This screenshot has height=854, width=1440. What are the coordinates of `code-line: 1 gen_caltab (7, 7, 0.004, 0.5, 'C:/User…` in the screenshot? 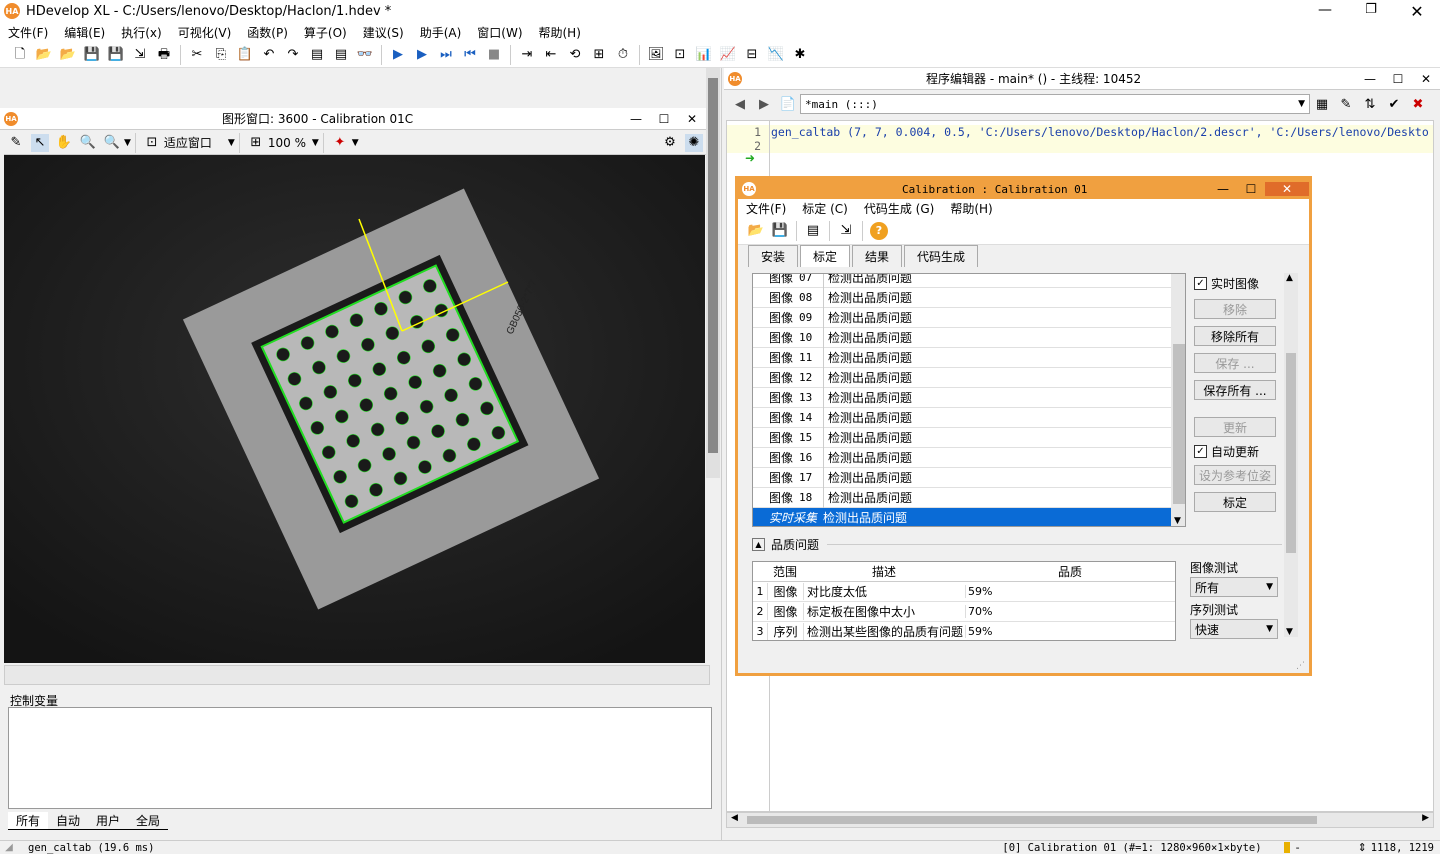 It's located at (1080, 132).